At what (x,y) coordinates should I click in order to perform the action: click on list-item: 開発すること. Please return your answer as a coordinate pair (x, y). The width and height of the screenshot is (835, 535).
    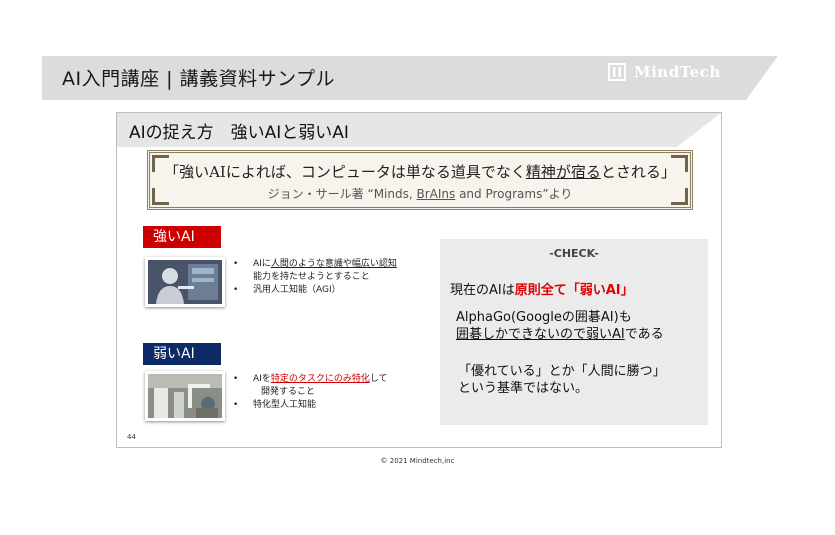
    Looking at the image, I should click on (310, 392).